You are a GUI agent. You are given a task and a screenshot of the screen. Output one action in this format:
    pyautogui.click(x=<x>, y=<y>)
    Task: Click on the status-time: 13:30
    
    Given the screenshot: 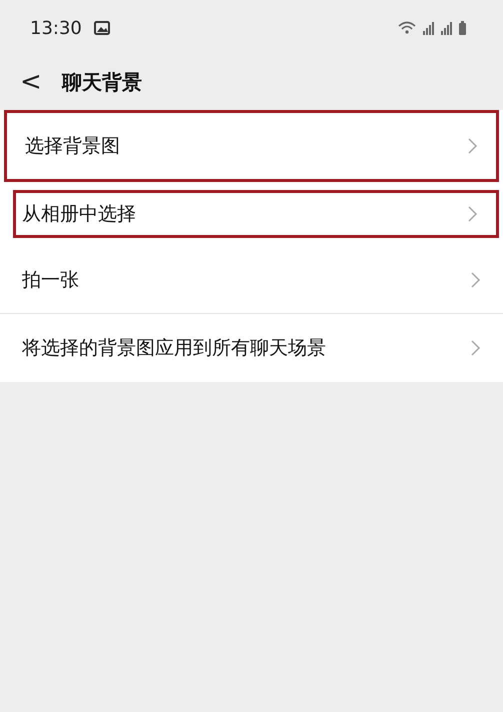 What is the action you would take?
    pyautogui.click(x=56, y=28)
    